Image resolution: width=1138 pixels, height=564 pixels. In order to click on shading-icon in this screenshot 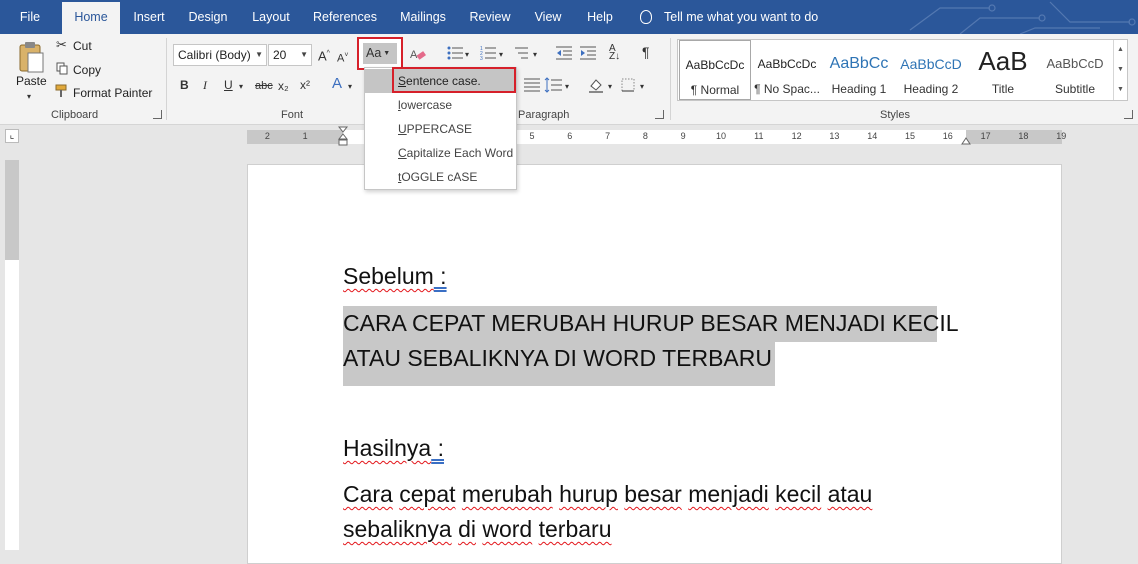, I will do `click(596, 85)`.